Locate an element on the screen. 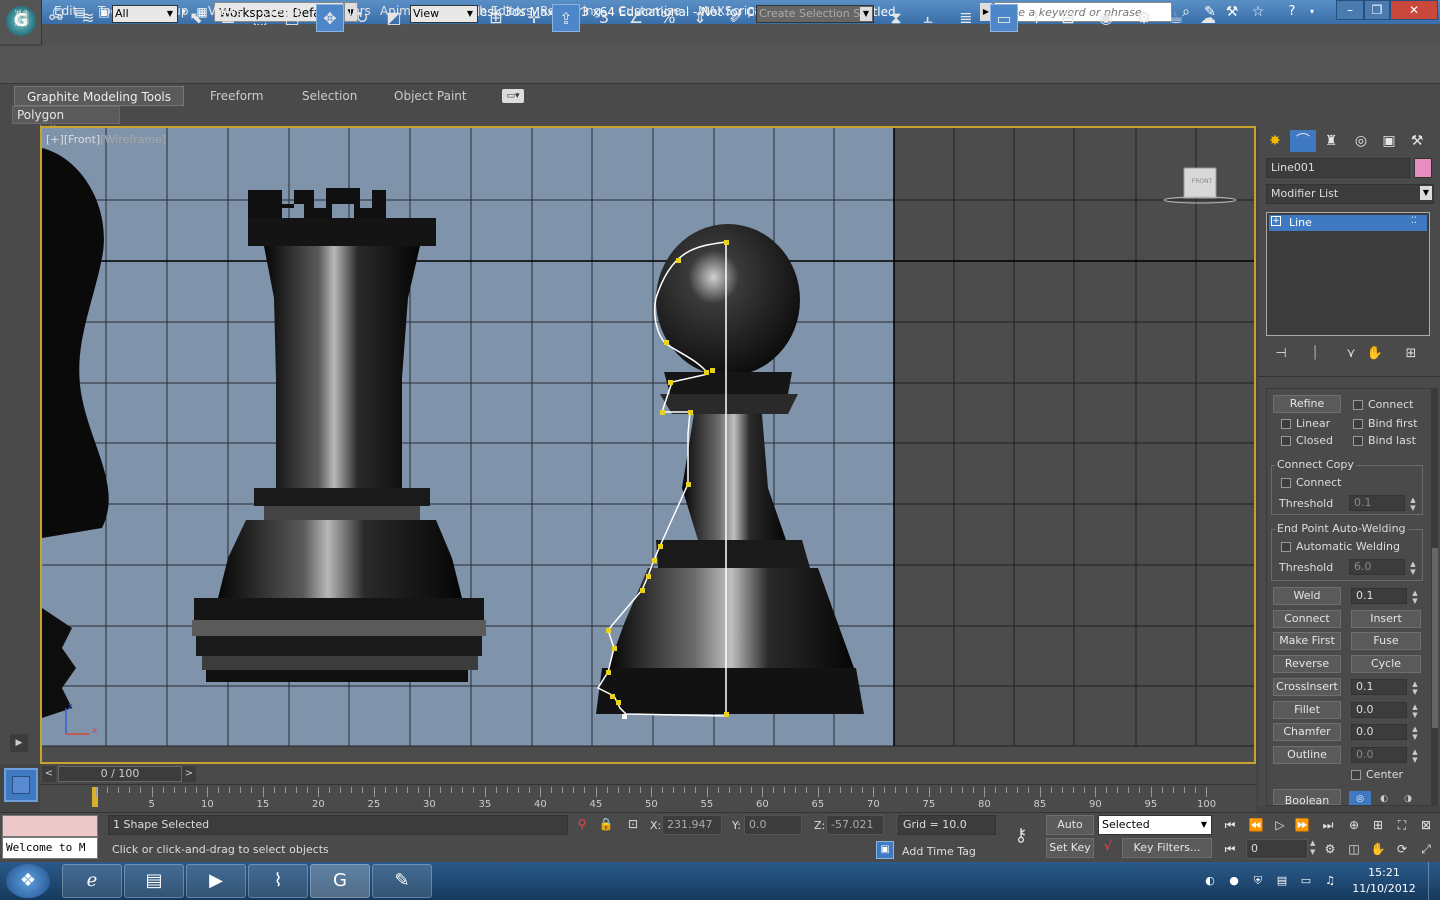 The height and width of the screenshot is (900, 1440). next-frame-icon: > is located at coordinates (189, 774).